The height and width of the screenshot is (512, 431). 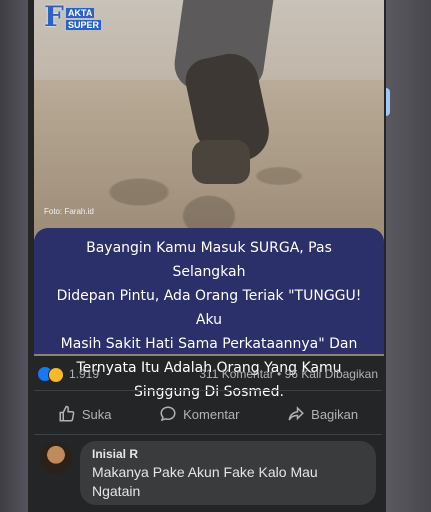 What do you see at coordinates (69, 211) in the screenshot?
I see `photo-credit: Foto: Farah.id` at bounding box center [69, 211].